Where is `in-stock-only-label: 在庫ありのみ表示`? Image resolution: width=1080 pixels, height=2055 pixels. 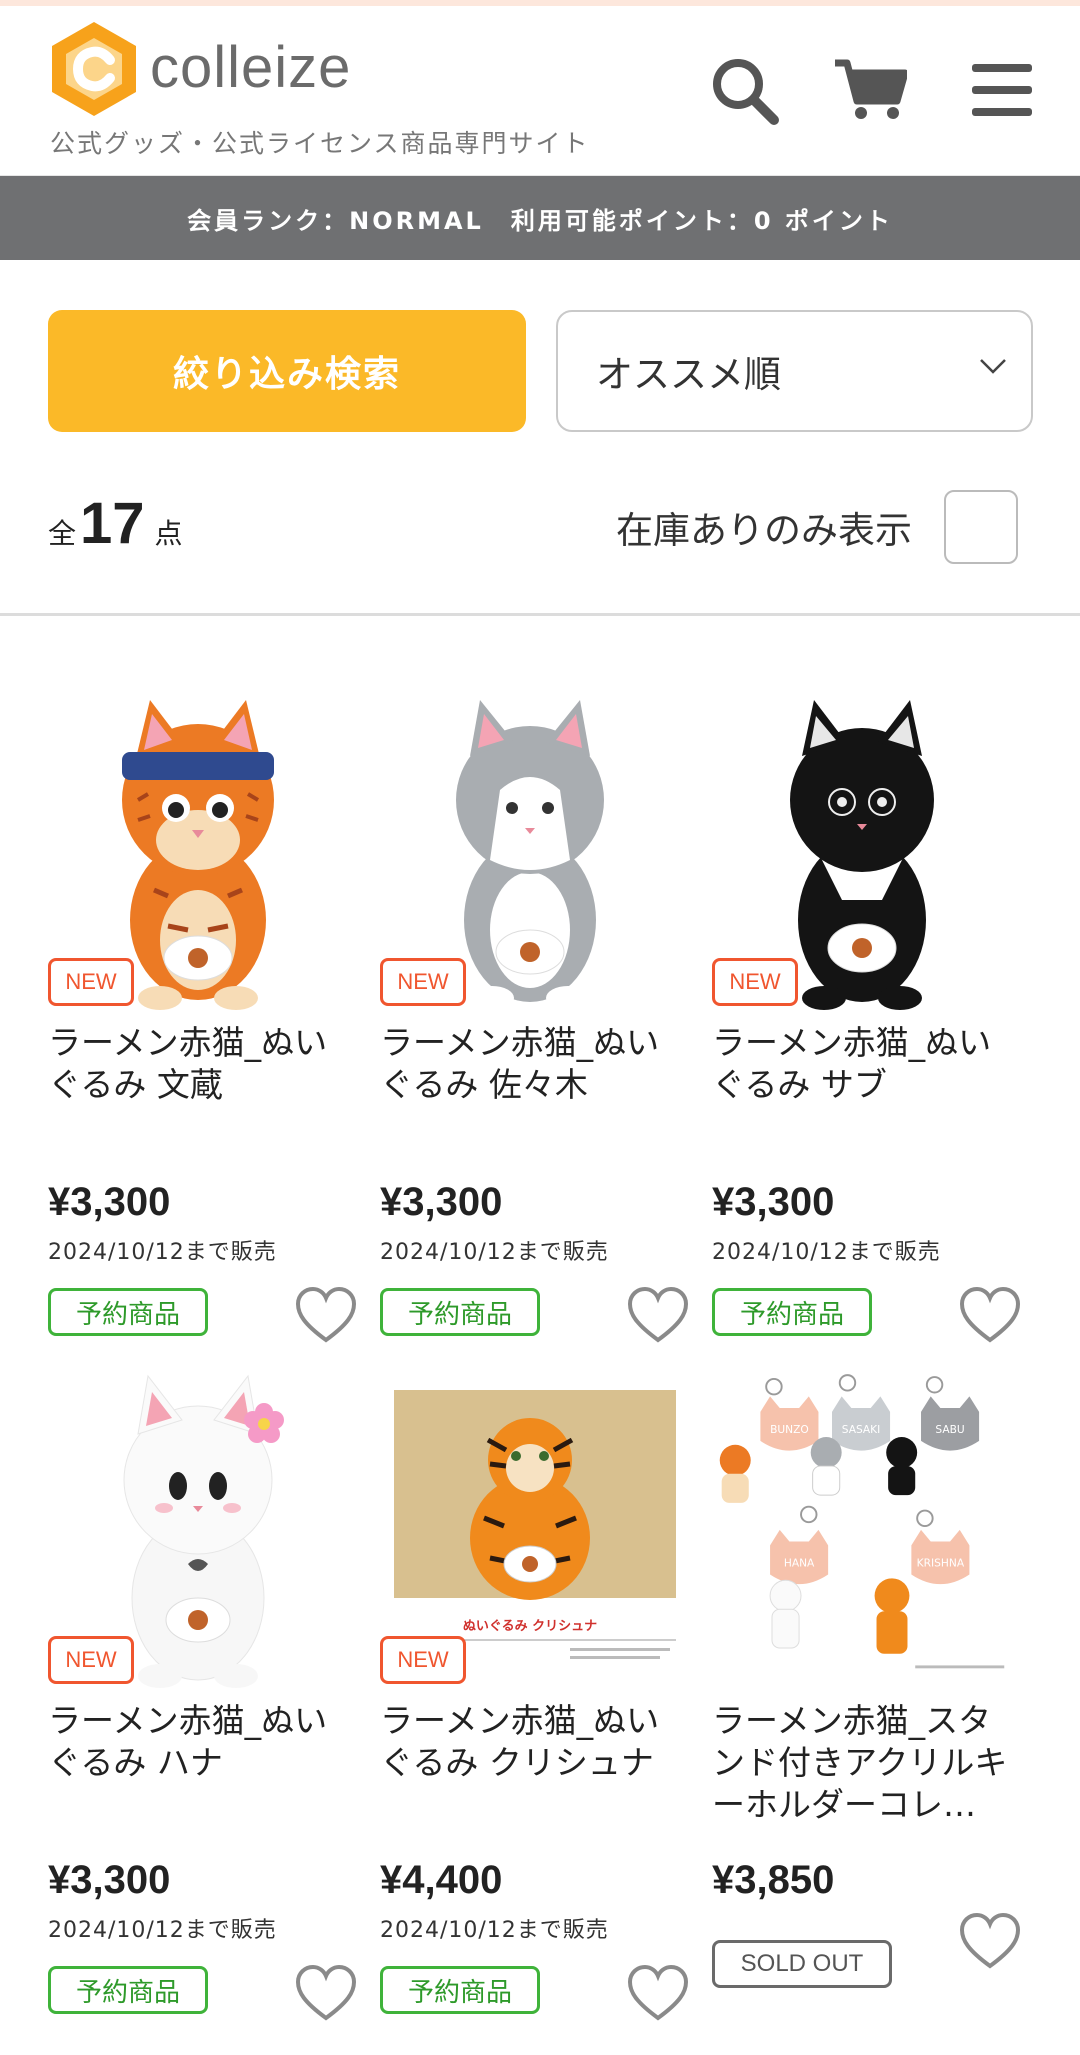 in-stock-only-label: 在庫ありのみ表示 is located at coordinates (764, 530).